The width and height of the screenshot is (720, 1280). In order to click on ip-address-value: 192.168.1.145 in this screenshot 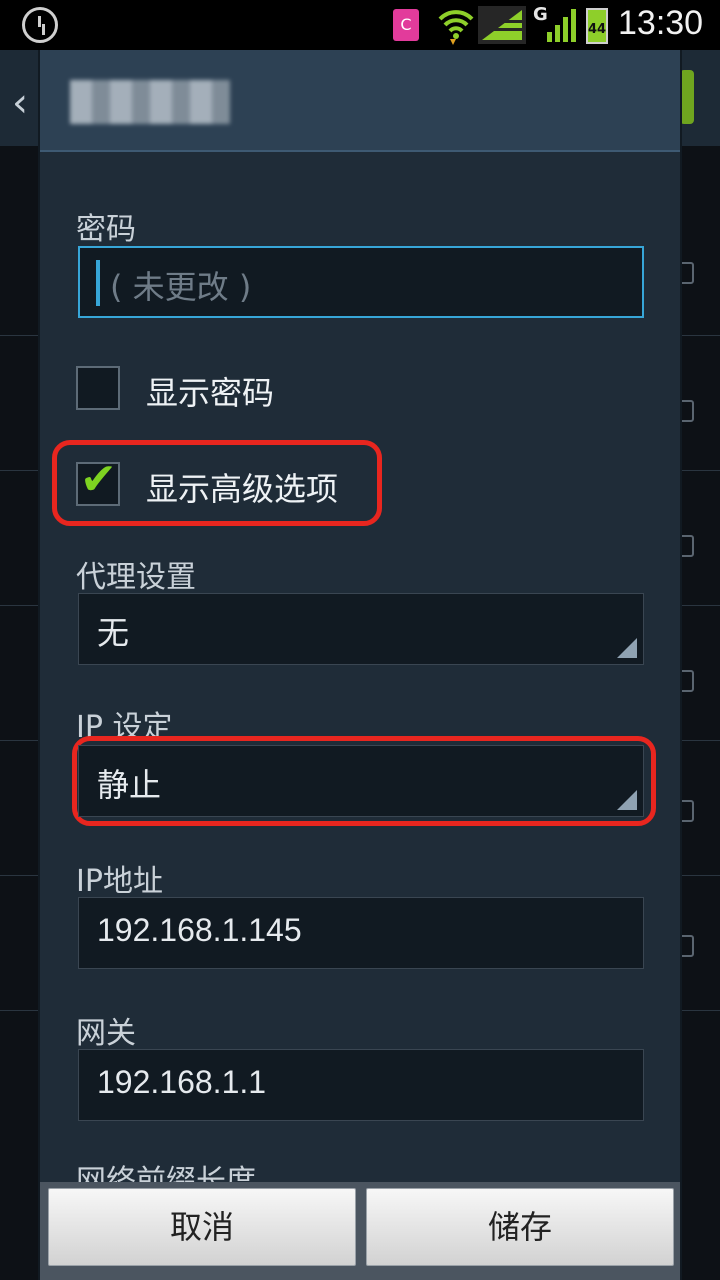, I will do `click(199, 930)`.